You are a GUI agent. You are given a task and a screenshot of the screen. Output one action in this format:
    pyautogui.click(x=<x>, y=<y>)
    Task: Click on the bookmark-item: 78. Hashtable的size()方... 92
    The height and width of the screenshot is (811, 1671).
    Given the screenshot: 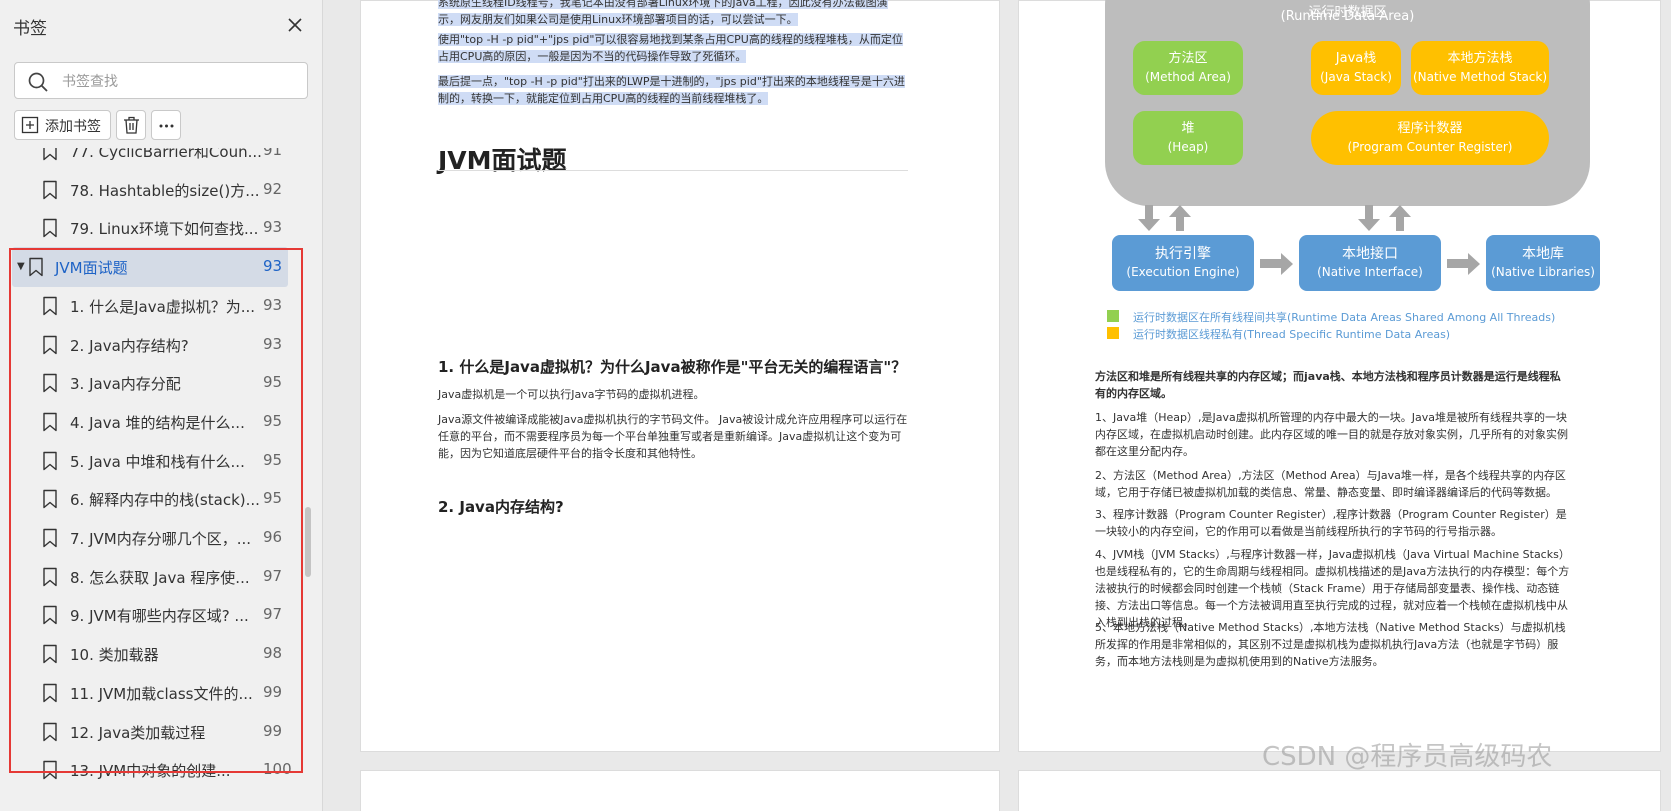 What is the action you would take?
    pyautogui.click(x=155, y=190)
    